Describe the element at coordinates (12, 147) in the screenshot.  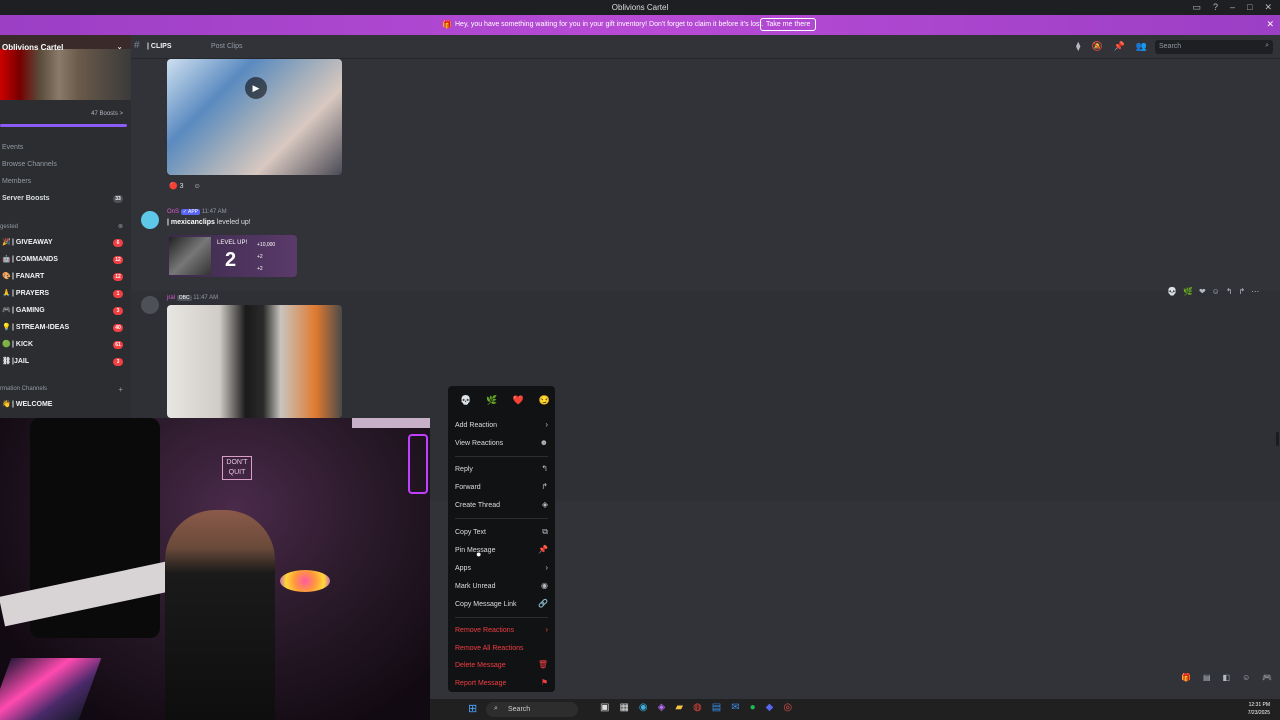
I see `nav-events: Events` at that location.